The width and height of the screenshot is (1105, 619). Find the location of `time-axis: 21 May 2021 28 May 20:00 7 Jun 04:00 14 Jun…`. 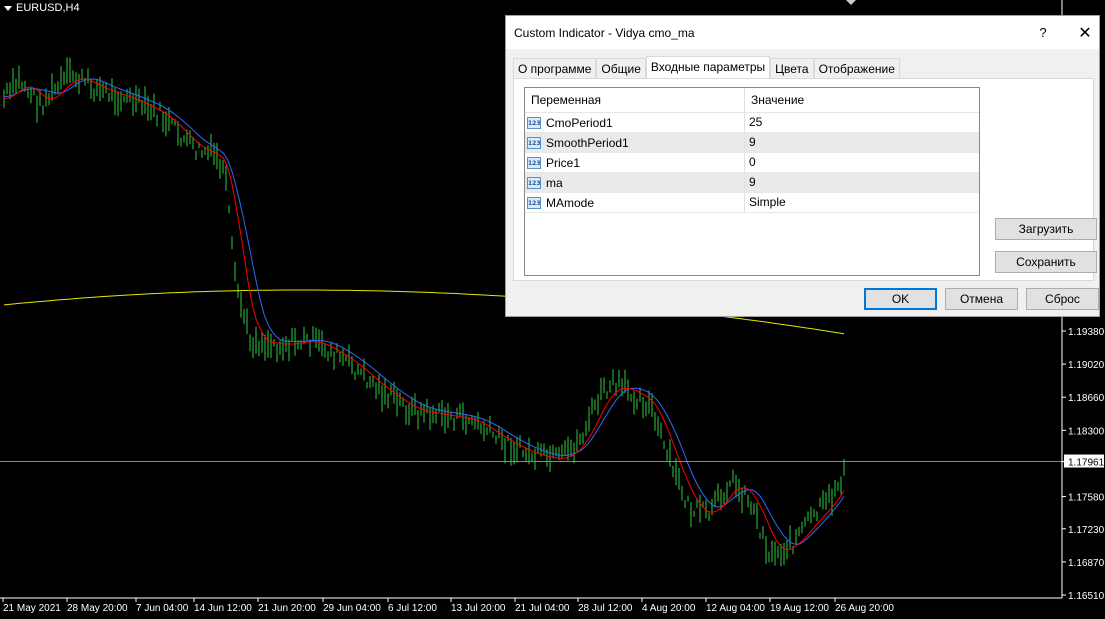

time-axis: 21 May 2021 28 May 20:00 7 Jun 04:00 14 Jun… is located at coordinates (448, 606).